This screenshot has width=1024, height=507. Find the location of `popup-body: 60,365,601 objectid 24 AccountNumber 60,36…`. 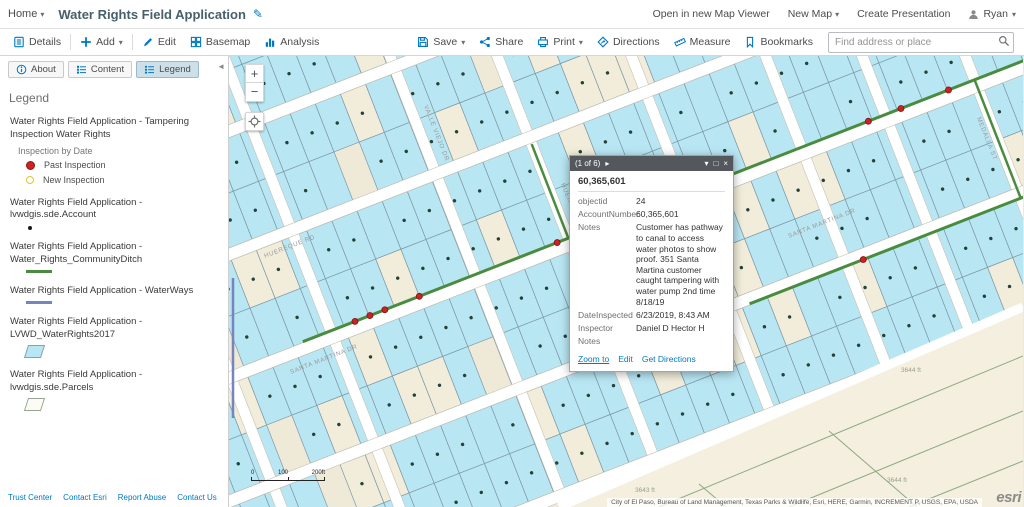

popup-body: 60,365,601 objectid 24 AccountNumber 60,36… is located at coordinates (651, 271).